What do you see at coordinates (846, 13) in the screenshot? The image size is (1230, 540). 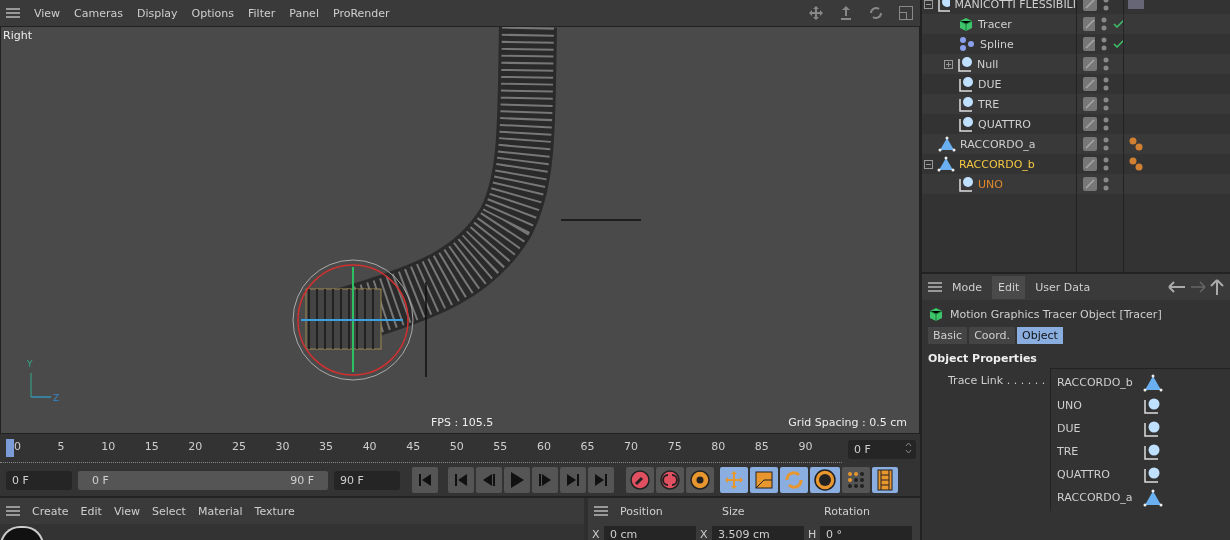 I see `dolly-icon` at bounding box center [846, 13].